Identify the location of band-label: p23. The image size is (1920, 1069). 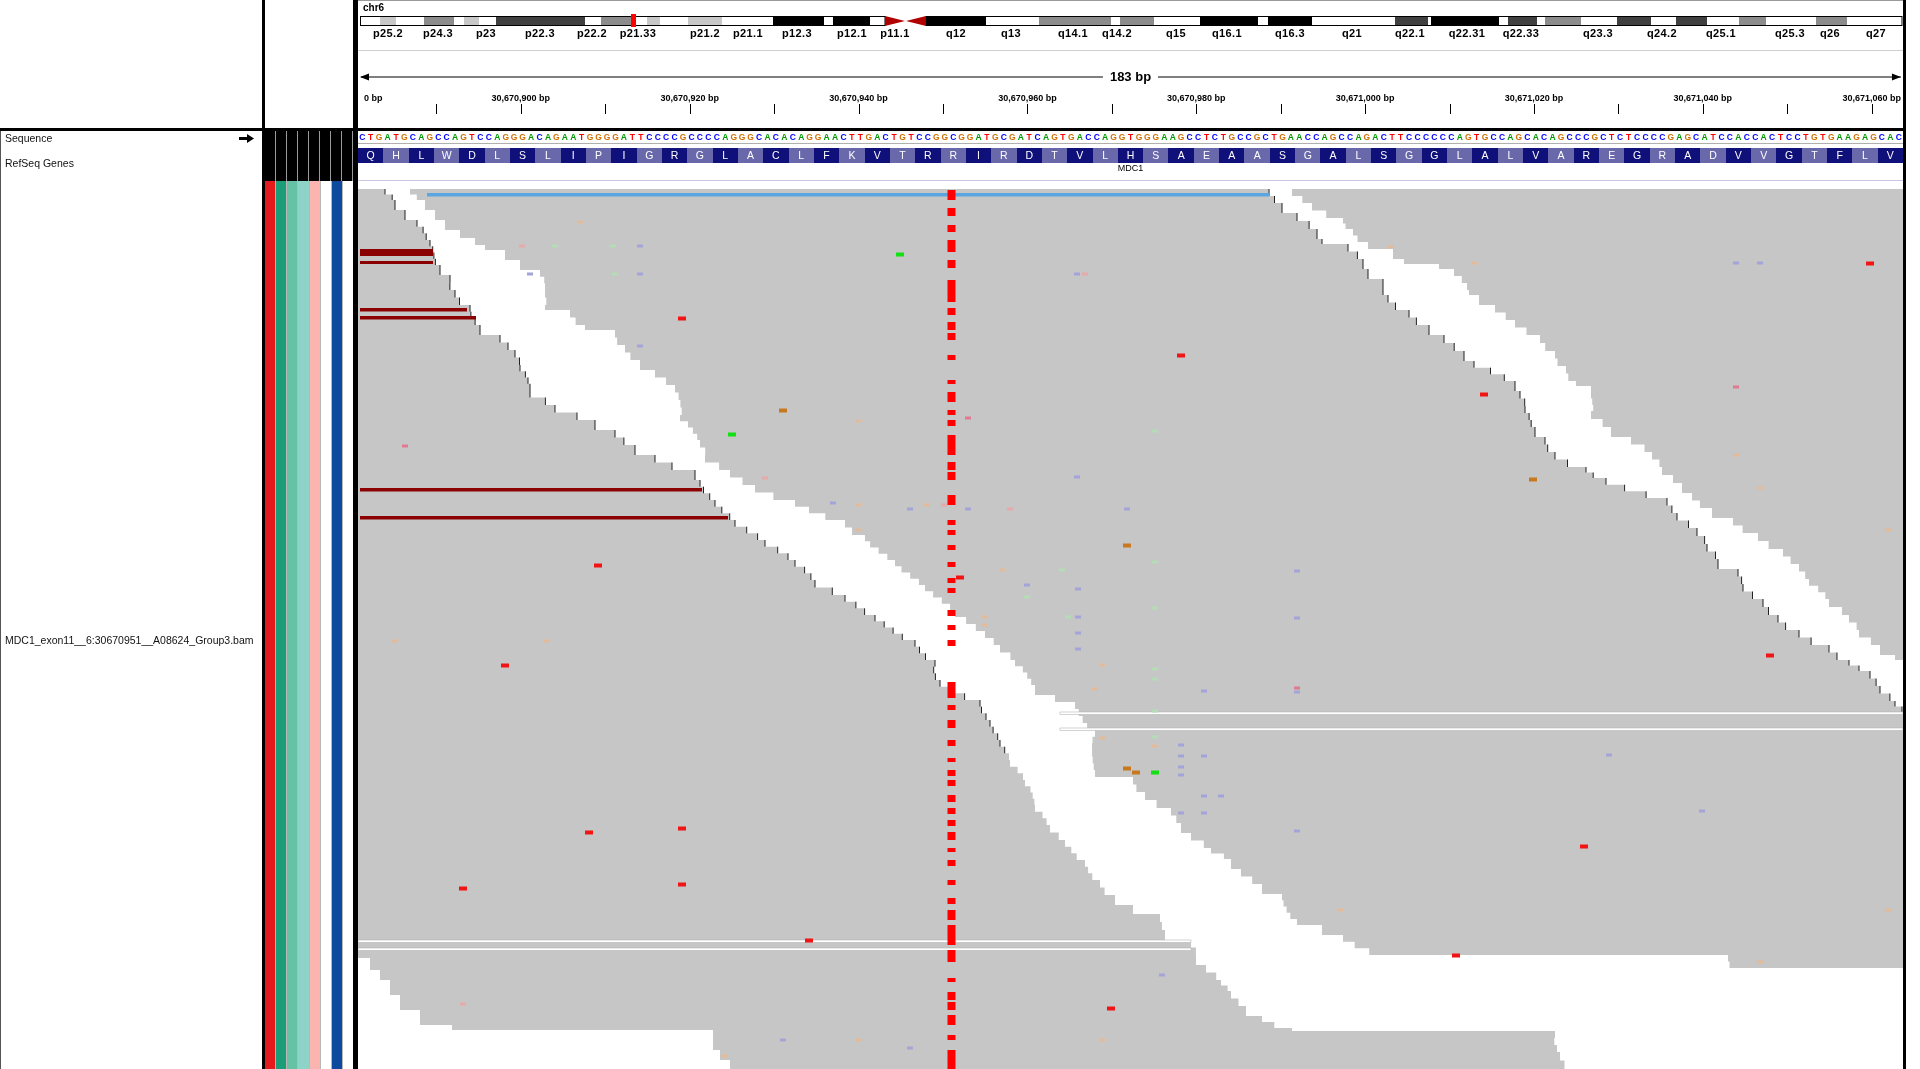
(486, 33).